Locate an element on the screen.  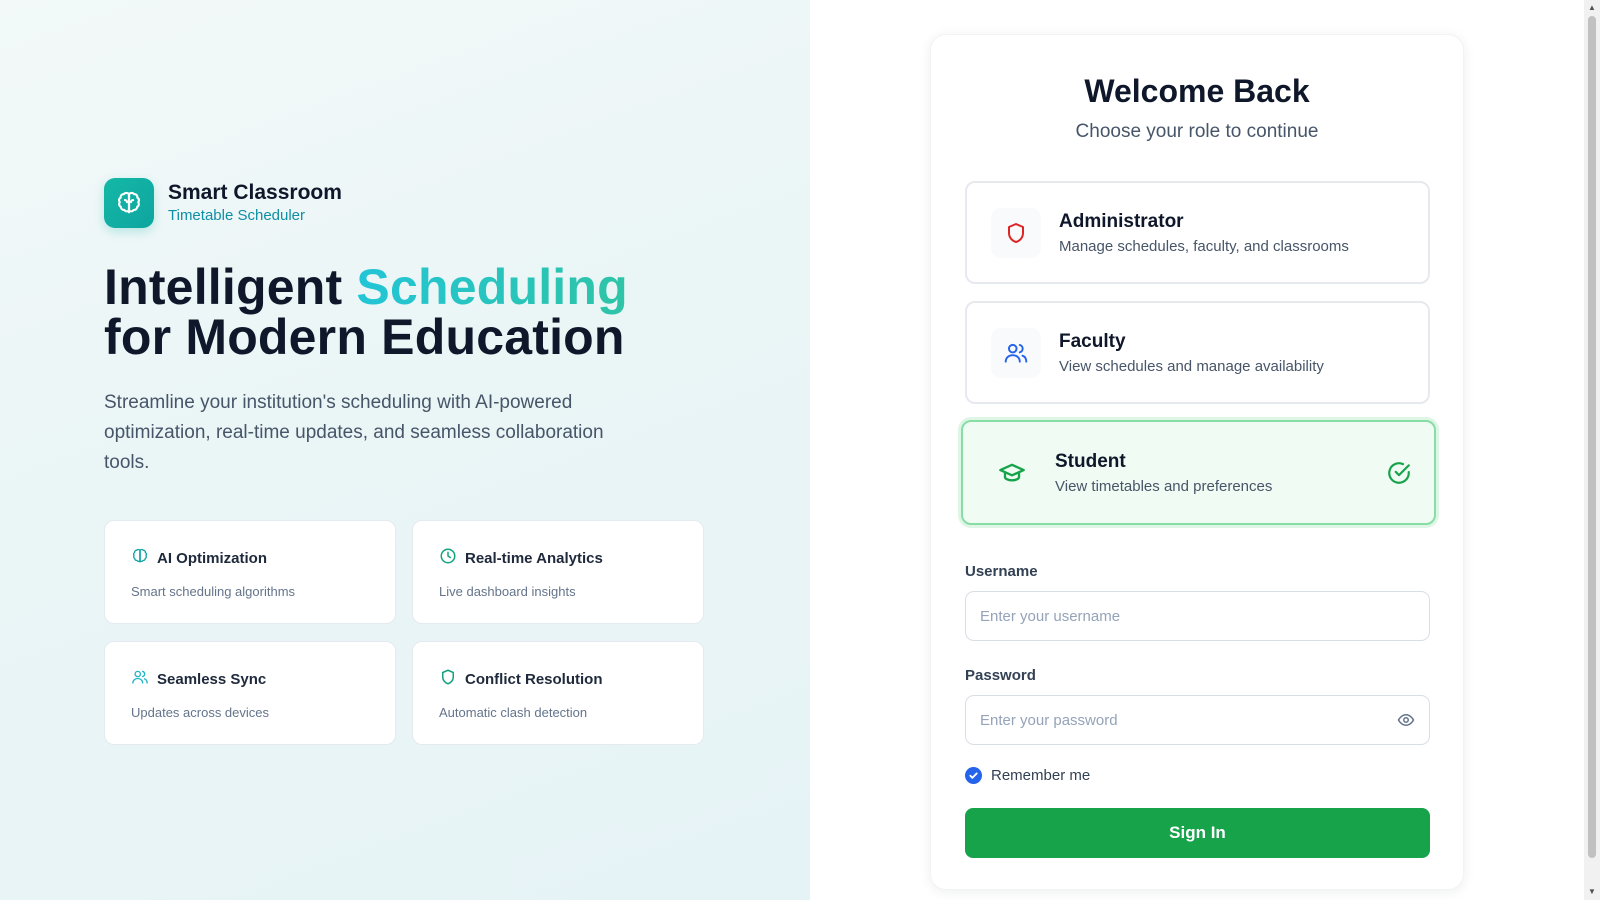
hero-title-accent: Scheduling is located at coordinates (492, 287).